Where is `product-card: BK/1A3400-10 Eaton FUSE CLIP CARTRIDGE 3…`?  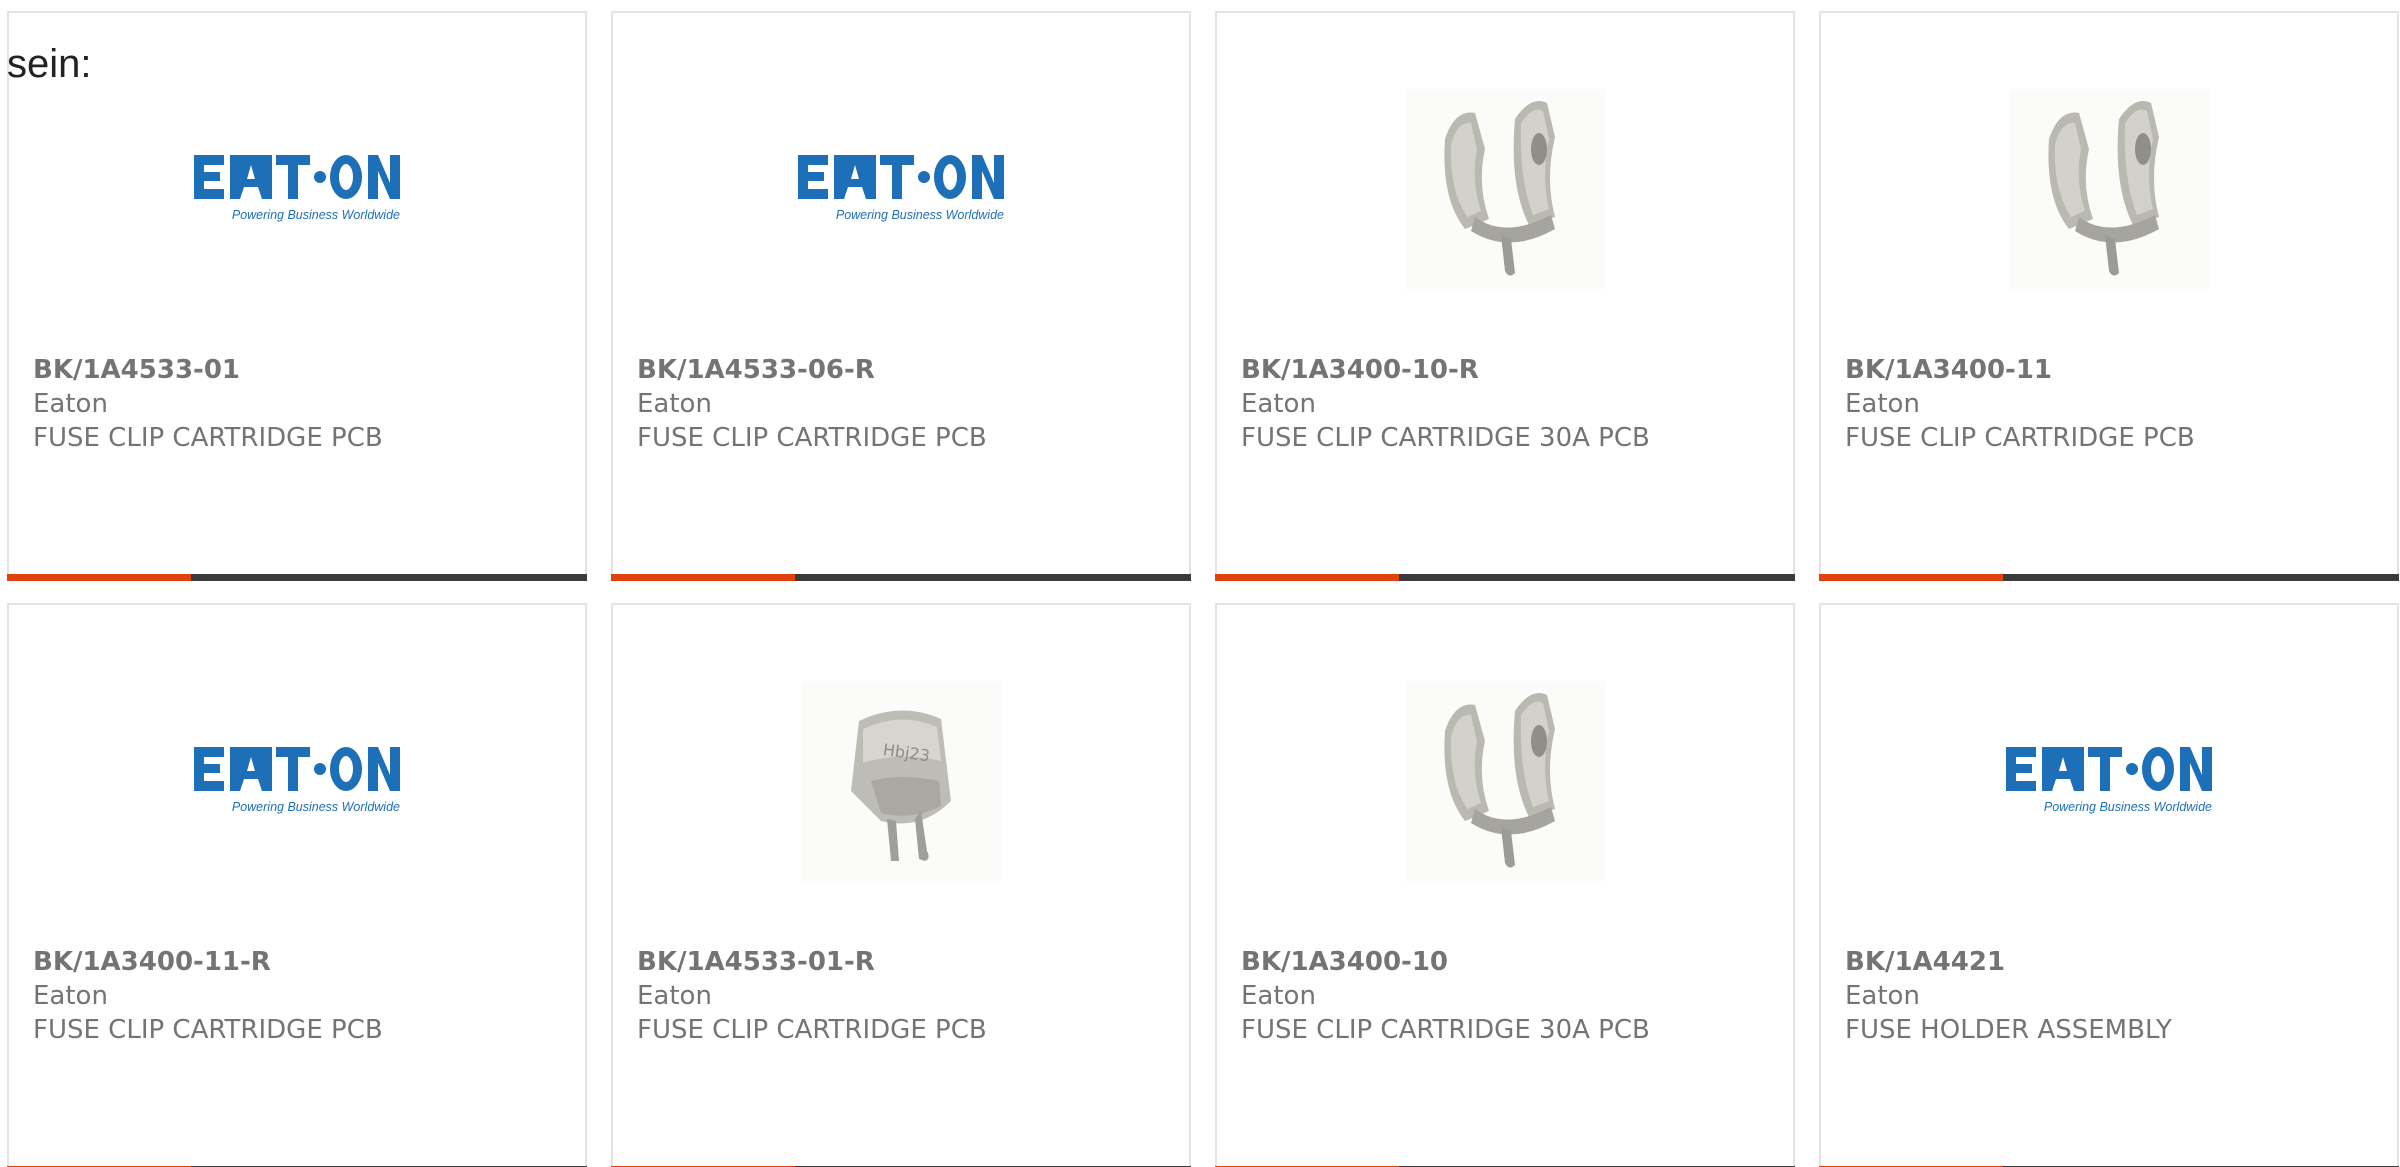 product-card: BK/1A3400-10 Eaton FUSE CLIP CARTRIDGE 3… is located at coordinates (1505, 885).